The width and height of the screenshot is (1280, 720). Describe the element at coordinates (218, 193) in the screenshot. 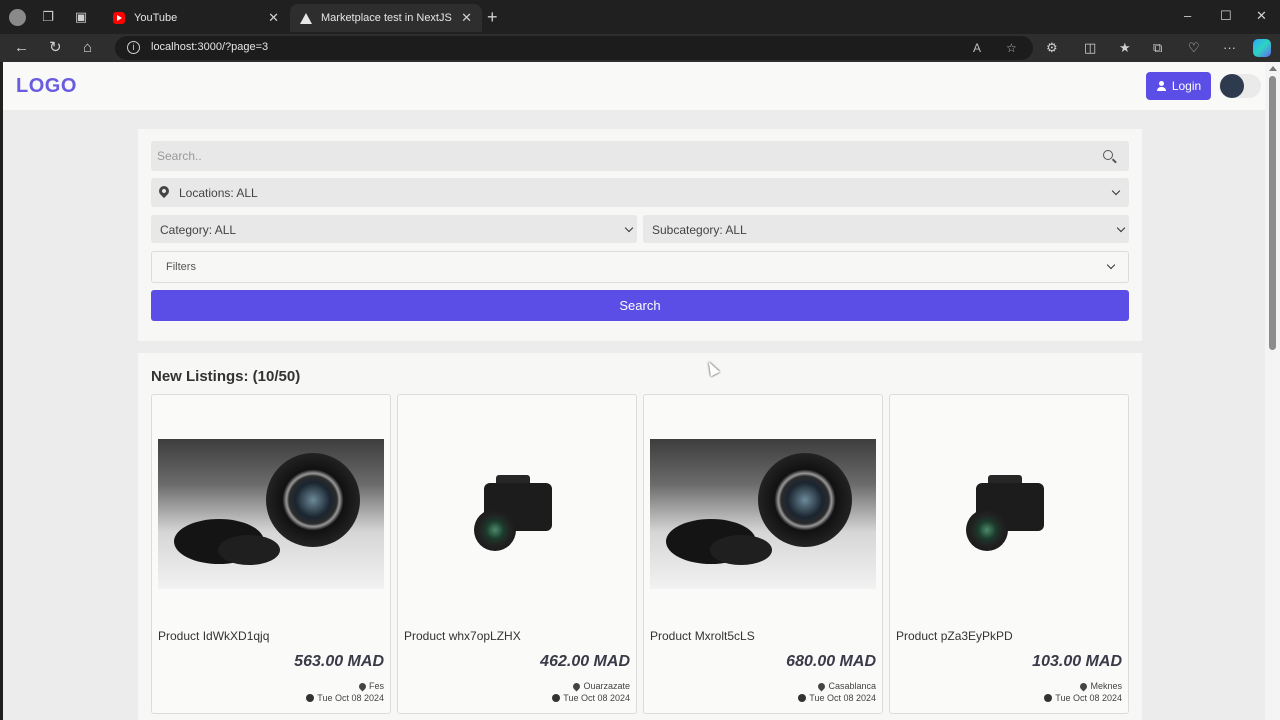

I see `location-select-value: Locations: ALL` at that location.